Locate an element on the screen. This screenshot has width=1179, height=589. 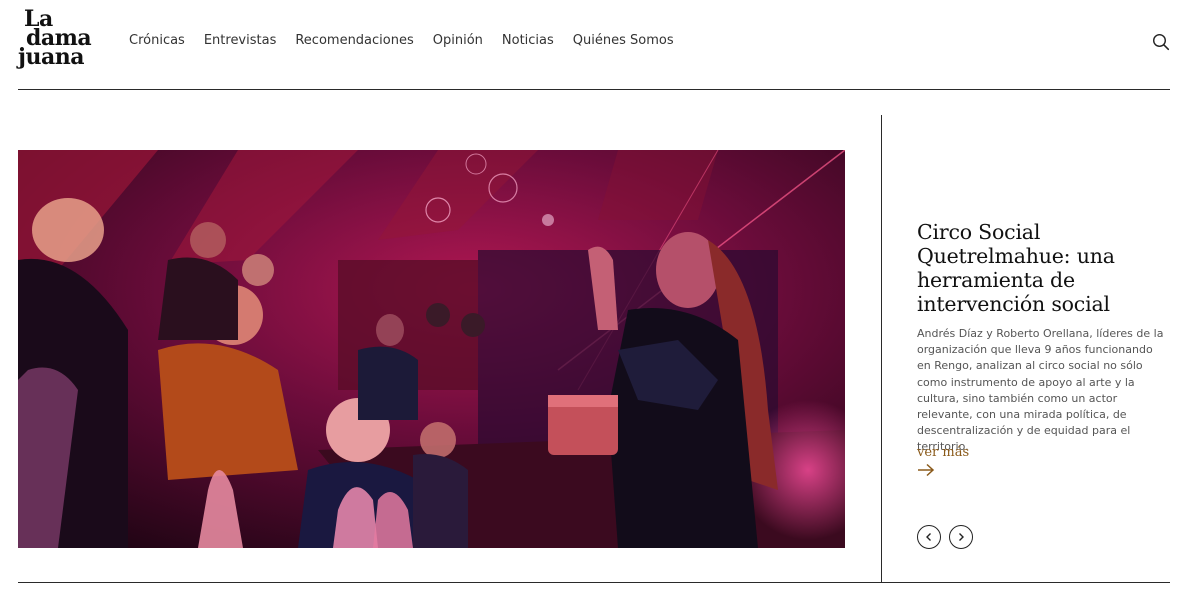
chevron-left-icon is located at coordinates (928, 537).